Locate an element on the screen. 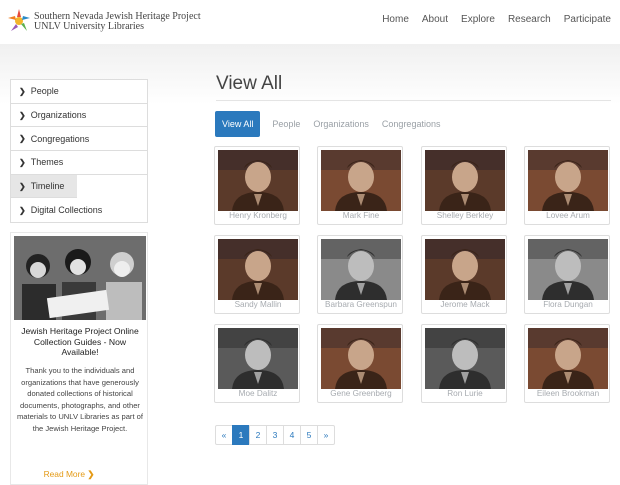 Image resolution: width=620 pixels, height=485 pixels. person-card: Lovee Arum is located at coordinates (567, 185).